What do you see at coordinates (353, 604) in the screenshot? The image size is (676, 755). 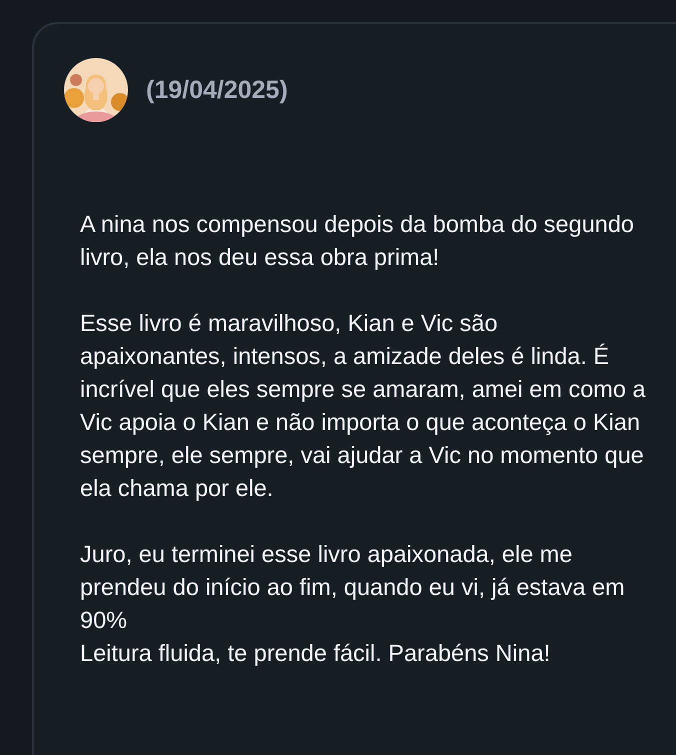 I see `review-paragraph: Juro, eu terminei esse livro apaixonada, ele me prendeu do início ao fim, quando eu vi, já estava em 90% Leitura fluida, te prende fácil. Parabéns Nina!` at bounding box center [353, 604].